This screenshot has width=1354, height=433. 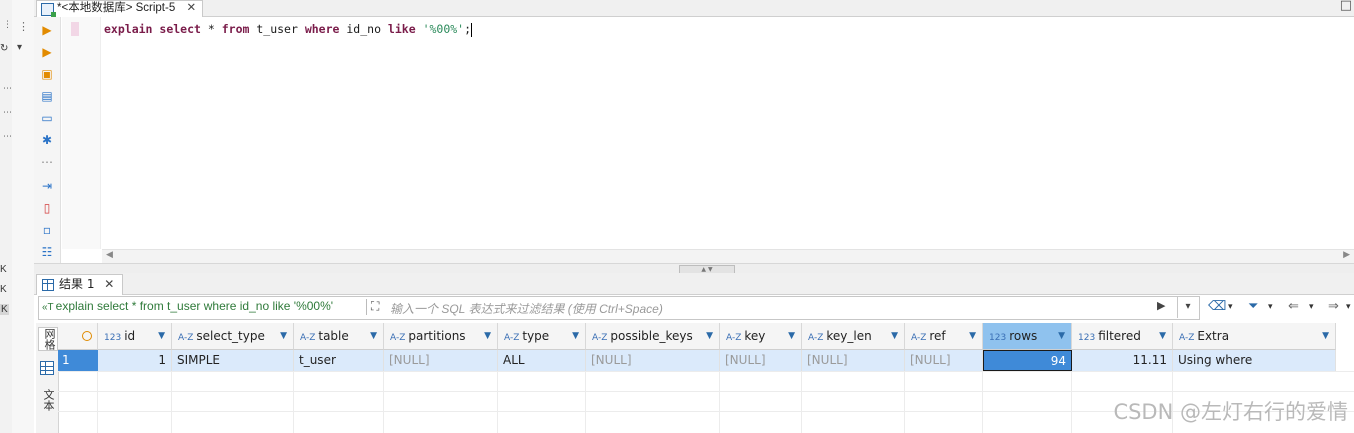 I want to click on row-number: 1, so click(x=78, y=360).